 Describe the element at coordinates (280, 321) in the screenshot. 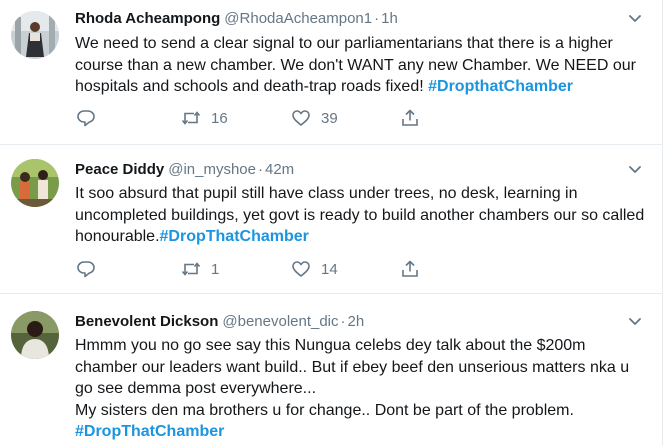

I see `user-handle: @benevolent_dic` at that location.